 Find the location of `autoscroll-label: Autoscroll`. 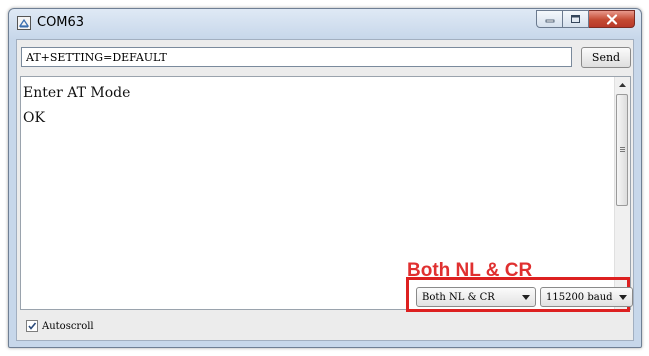

autoscroll-label: Autoscroll is located at coordinates (68, 326).